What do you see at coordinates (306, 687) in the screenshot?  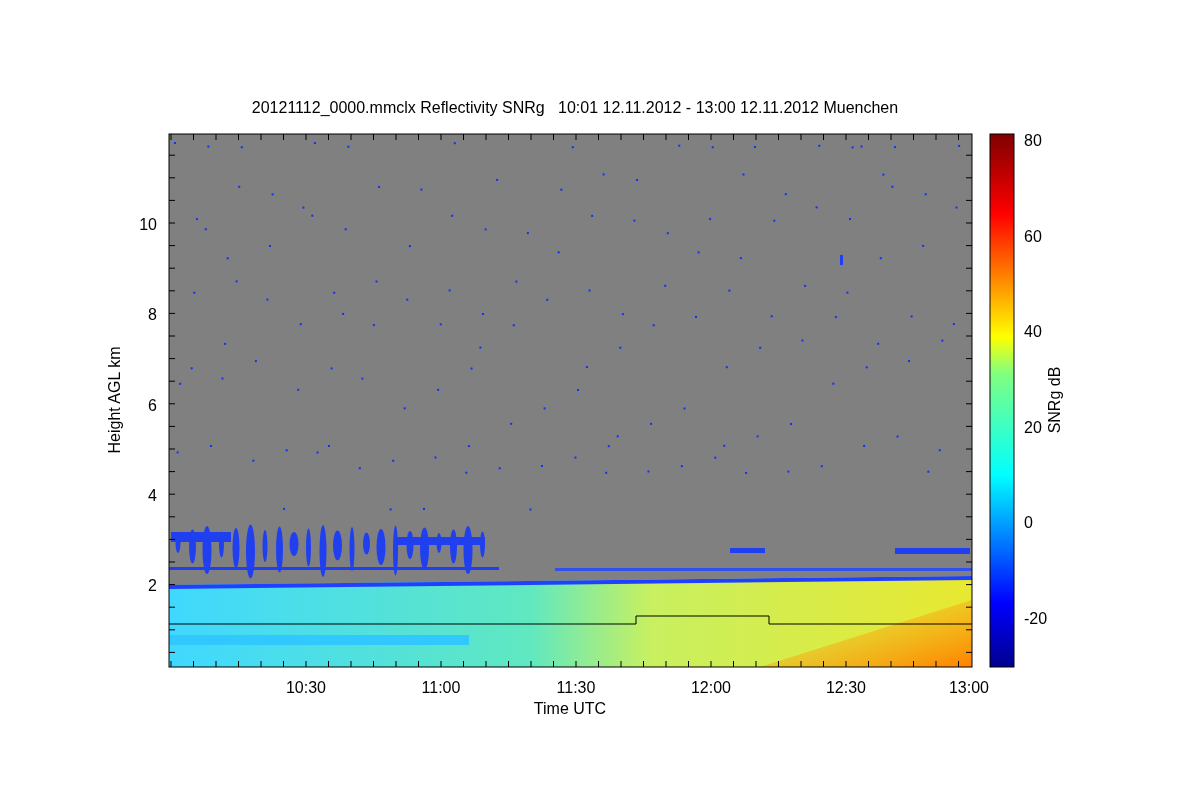 I see `x-tick-label: 10:30` at bounding box center [306, 687].